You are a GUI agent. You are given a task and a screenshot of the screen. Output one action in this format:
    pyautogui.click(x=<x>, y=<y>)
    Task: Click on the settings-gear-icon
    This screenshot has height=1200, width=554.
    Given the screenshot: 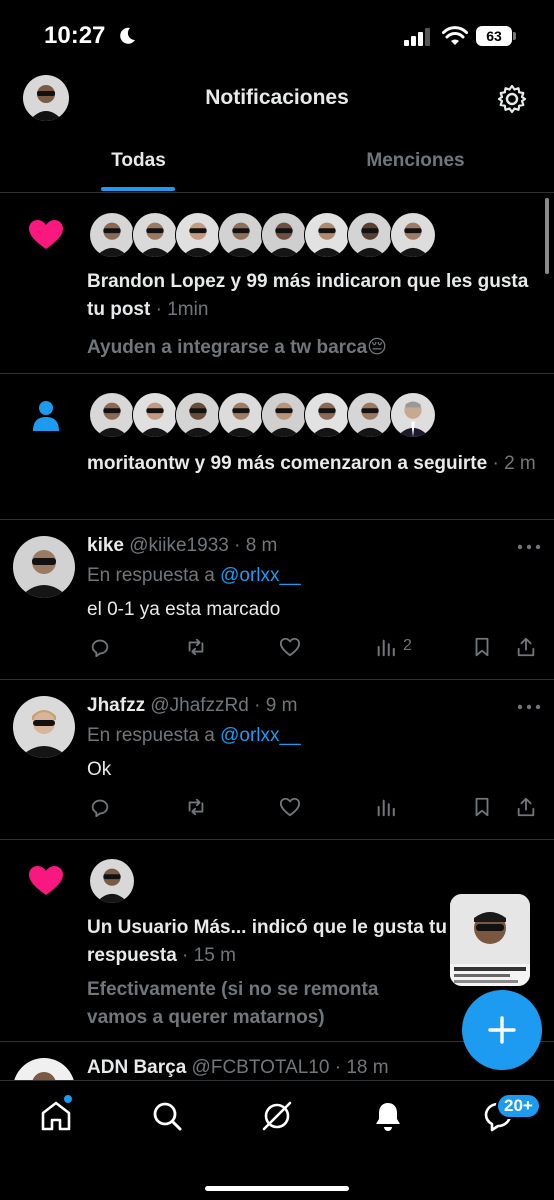 What is the action you would take?
    pyautogui.click(x=512, y=99)
    